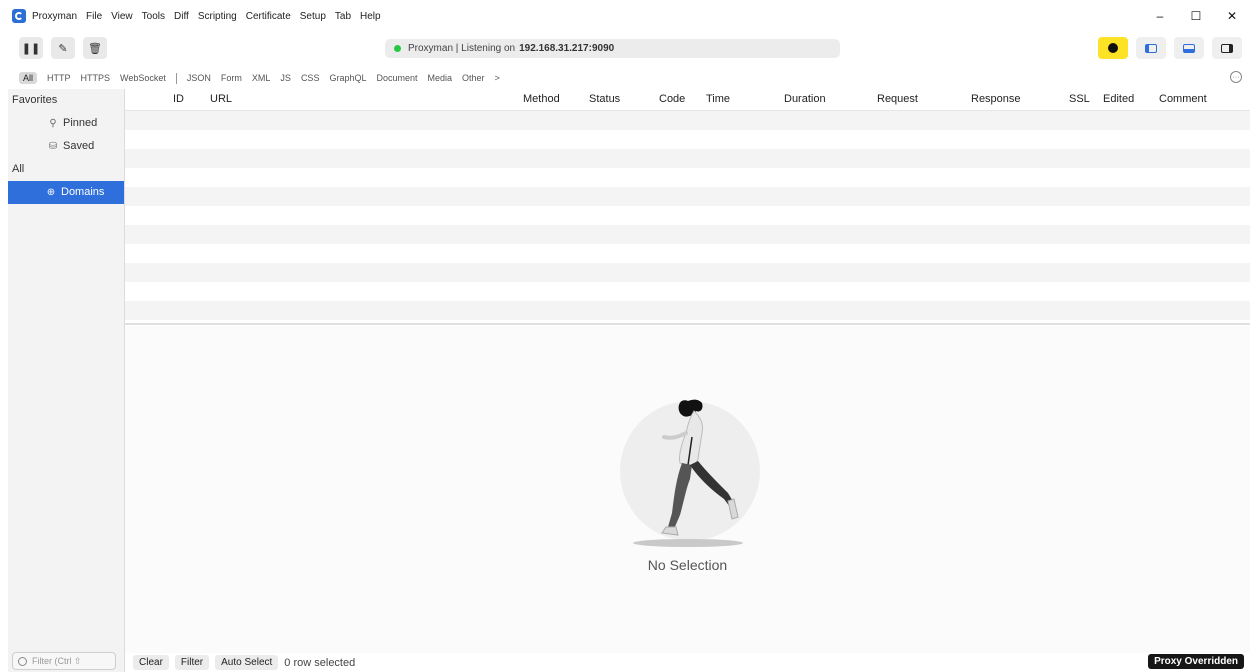 This screenshot has width=1250, height=672. Describe the element at coordinates (247, 662) in the screenshot. I see `auto-select-button: Auto Select` at that location.